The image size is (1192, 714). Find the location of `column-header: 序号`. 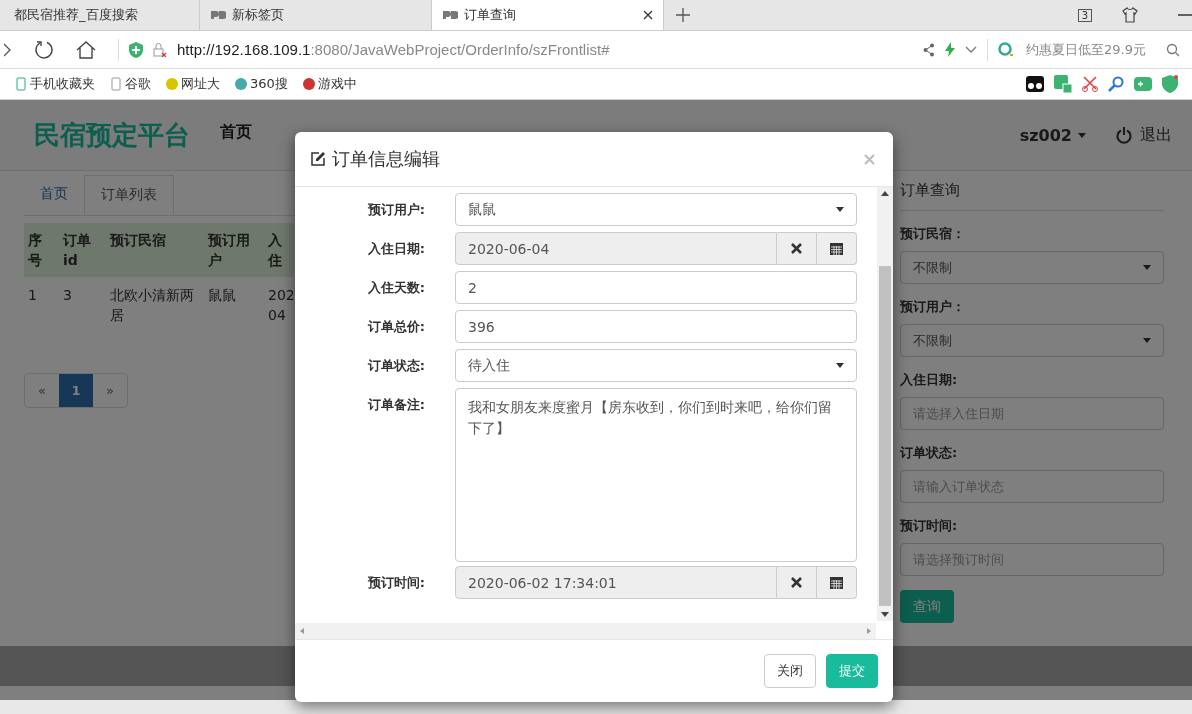

column-header: 序号 is located at coordinates (41, 250).